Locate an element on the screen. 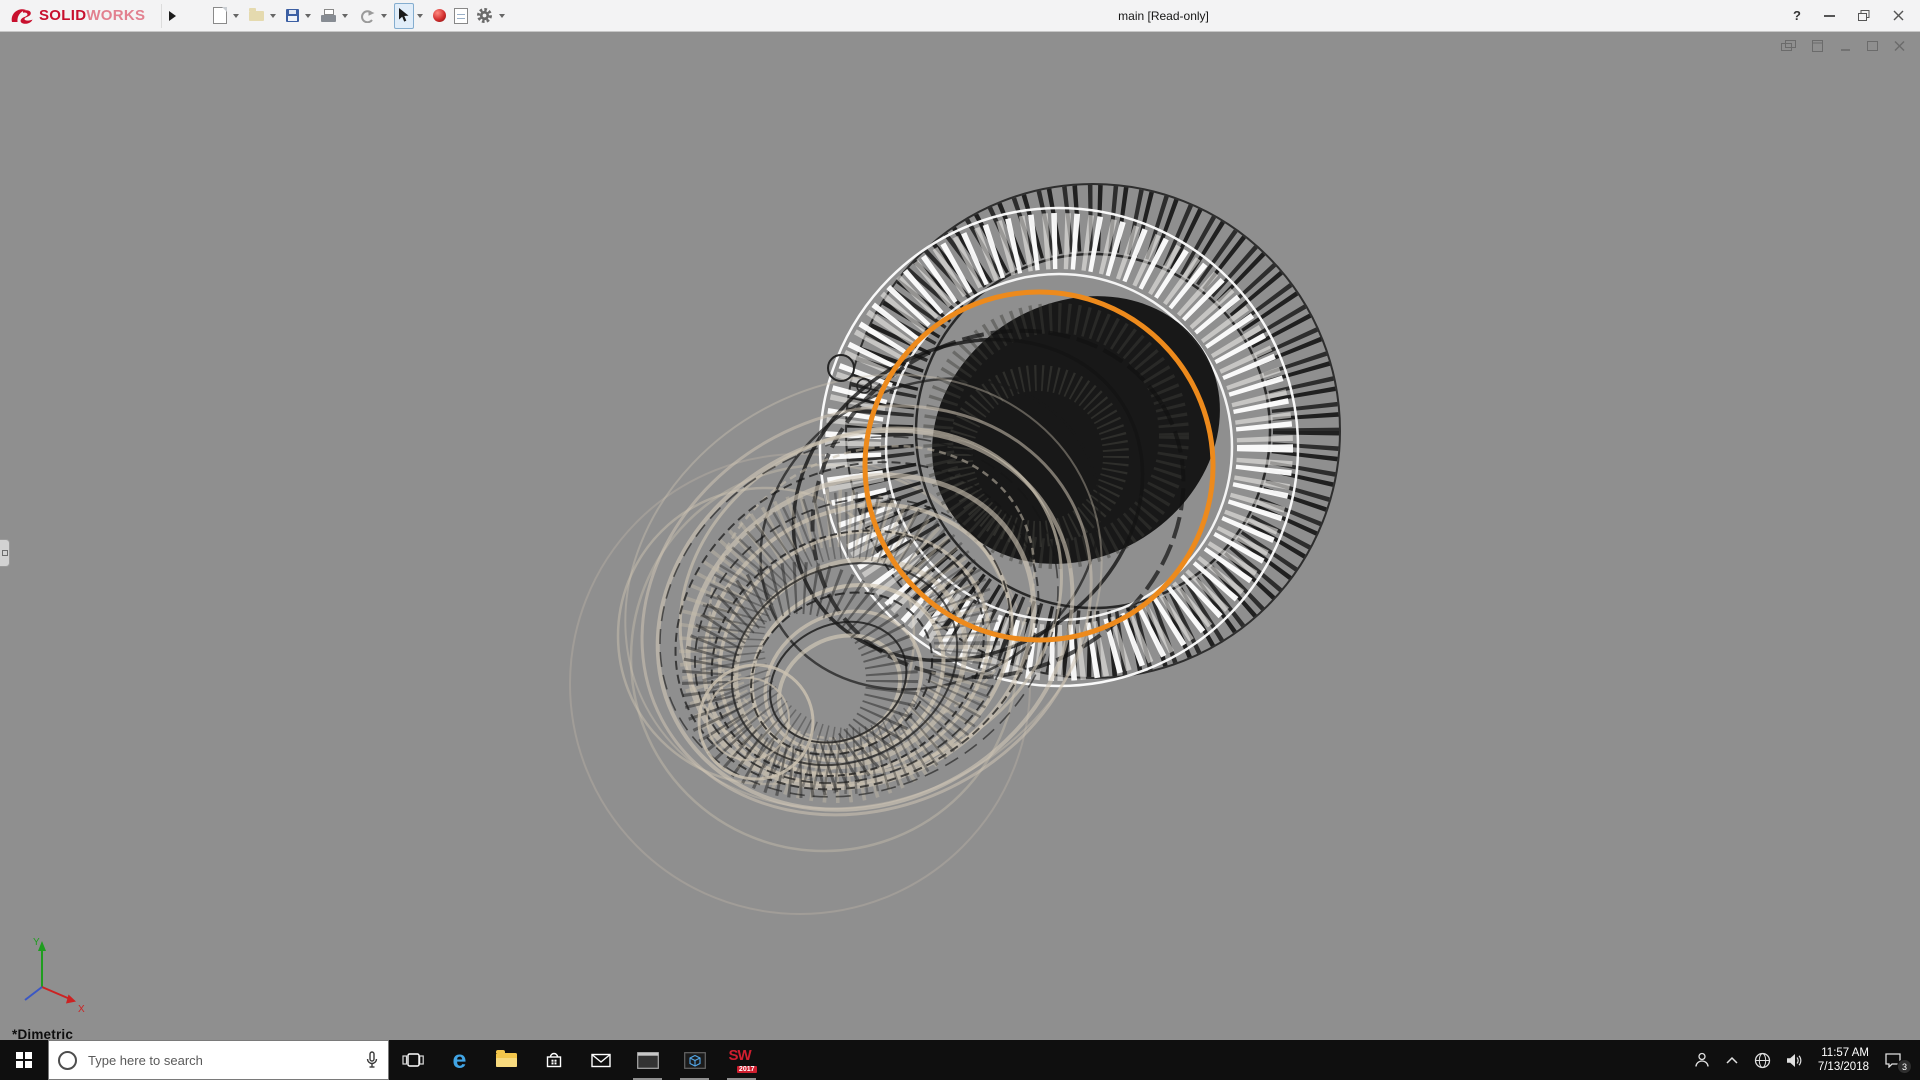  store-bag-icon is located at coordinates (553, 1060).